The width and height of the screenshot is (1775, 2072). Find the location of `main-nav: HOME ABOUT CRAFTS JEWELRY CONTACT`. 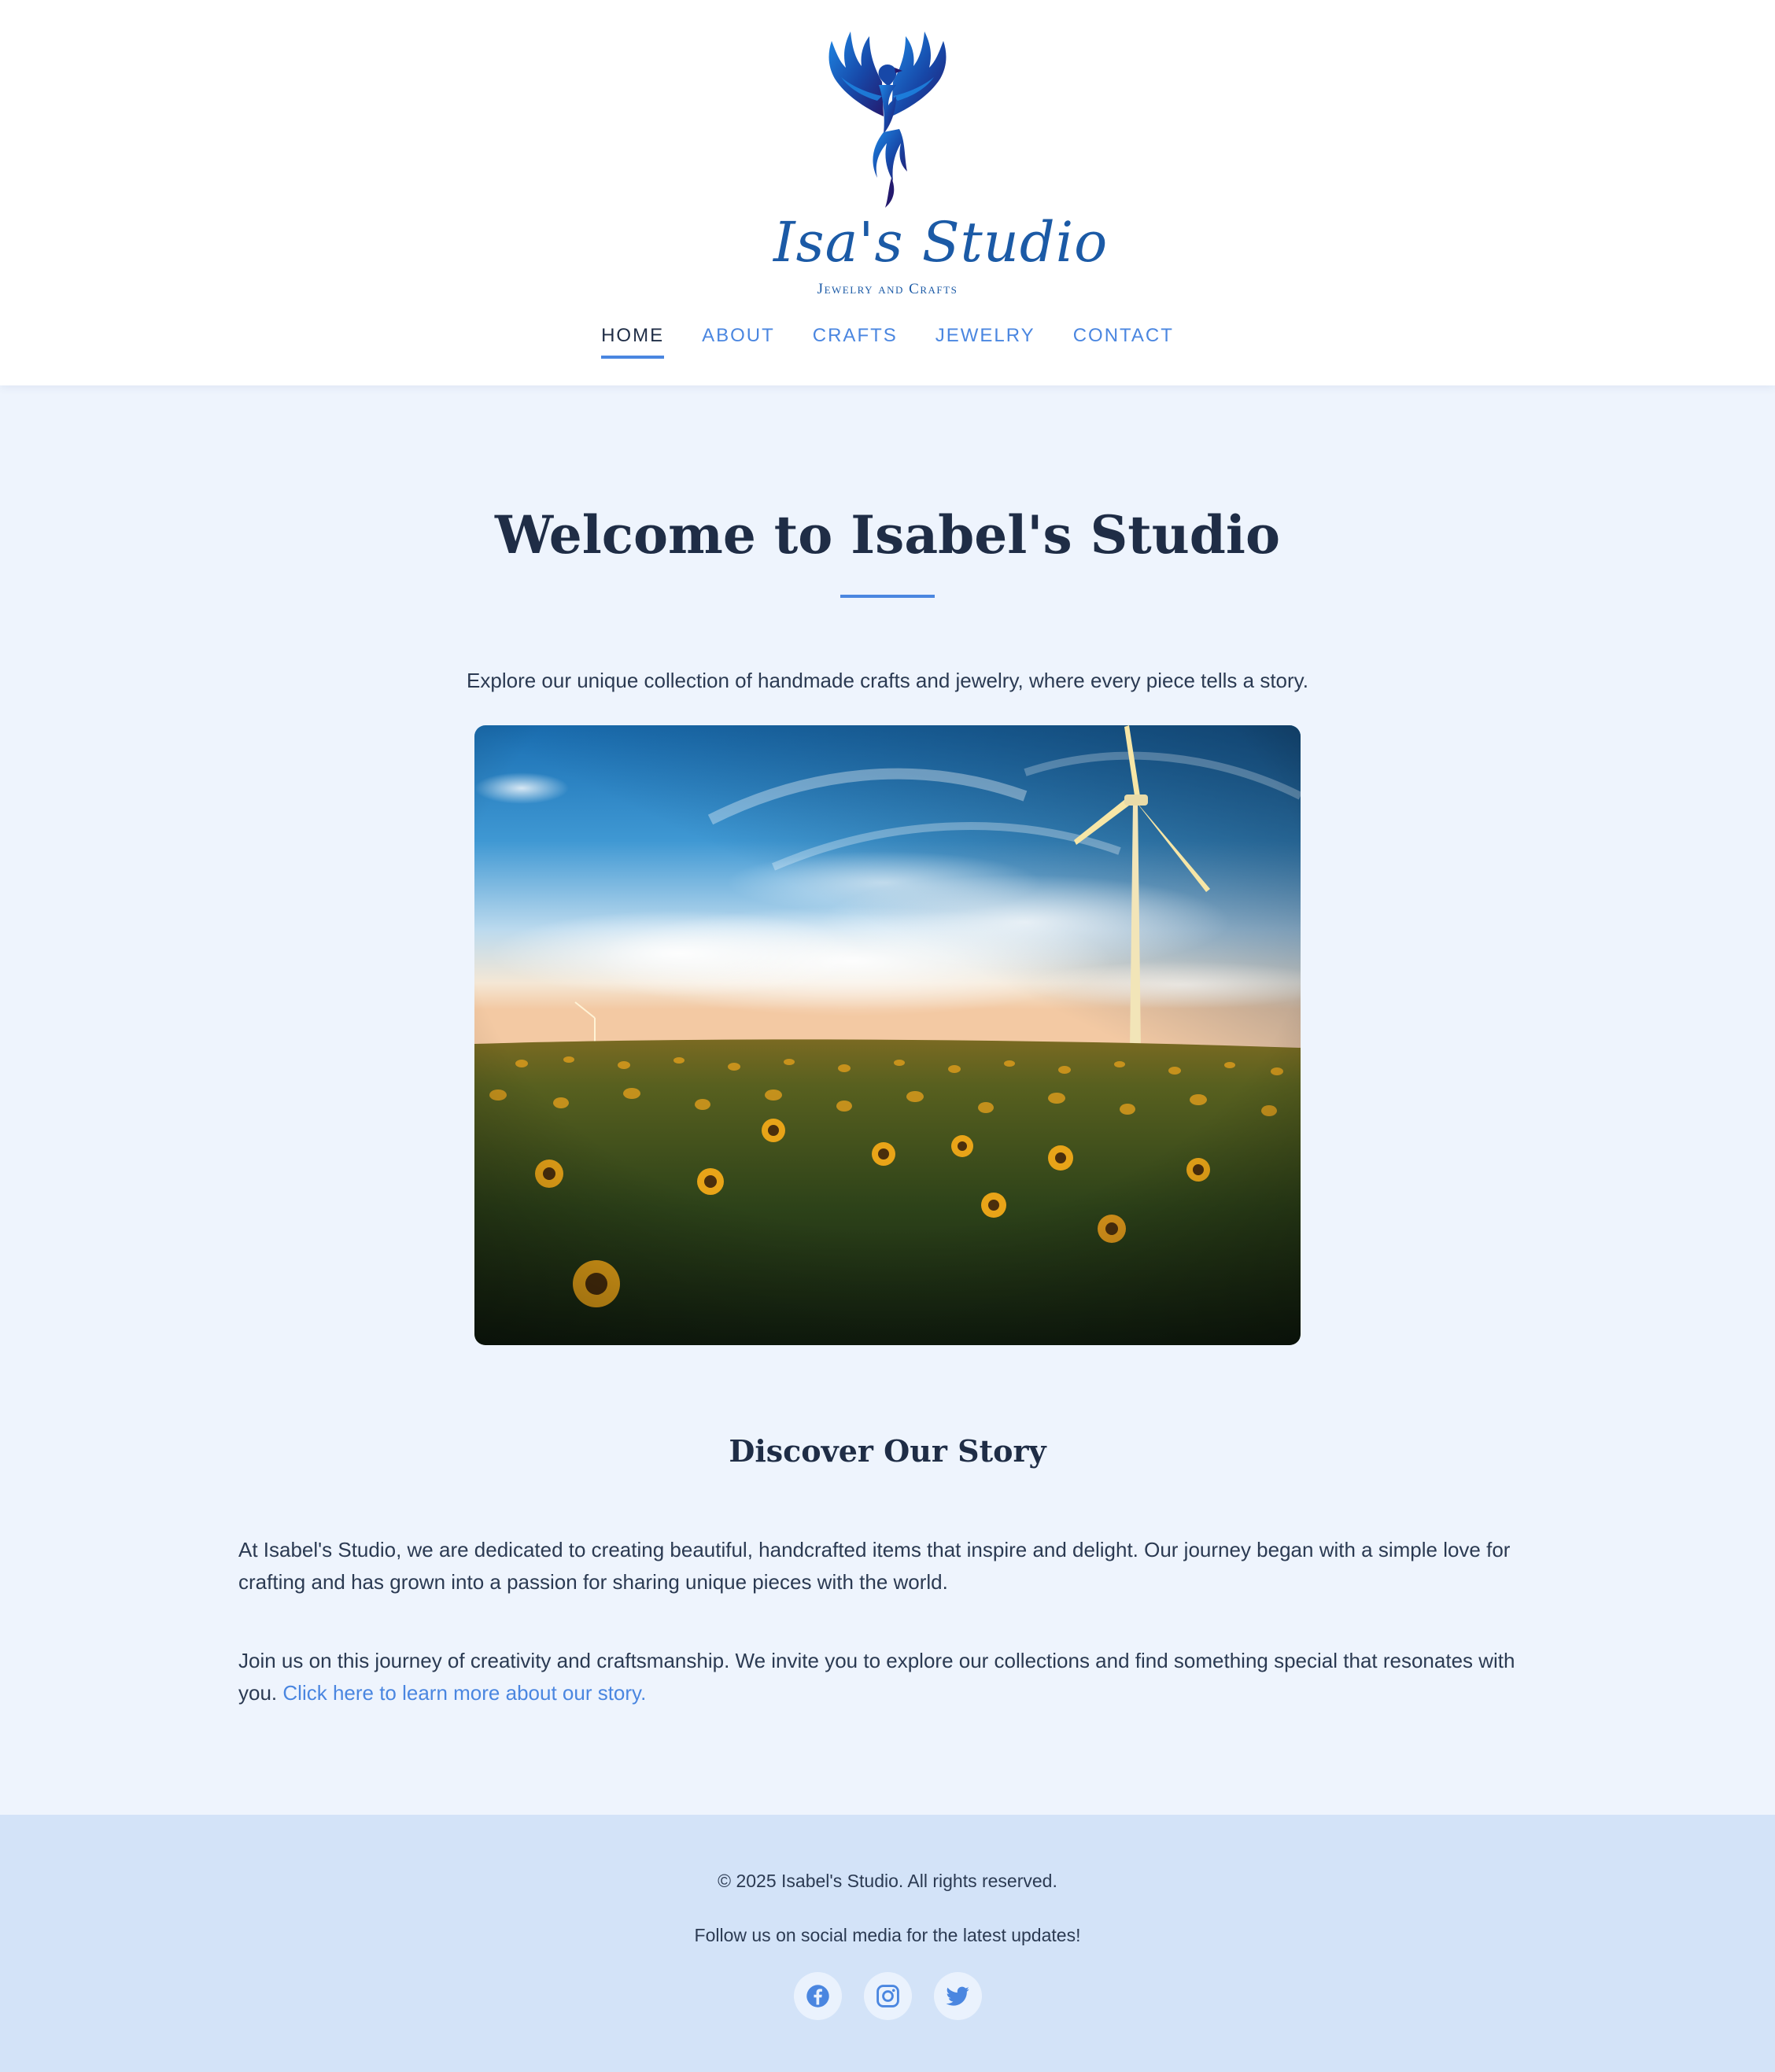

main-nav: HOME ABOUT CRAFTS JEWELRY CONTACT is located at coordinates (887, 348).